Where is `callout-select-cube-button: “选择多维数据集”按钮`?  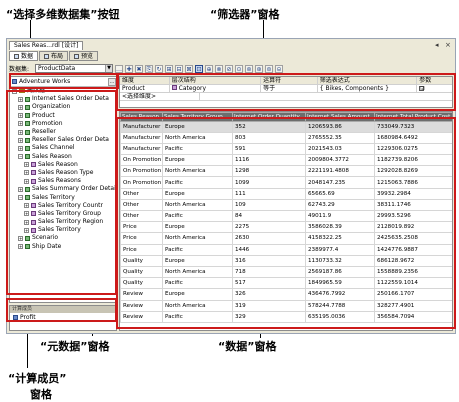 callout-select-cube-button: “选择多维数据集”按钮 is located at coordinates (63, 14).